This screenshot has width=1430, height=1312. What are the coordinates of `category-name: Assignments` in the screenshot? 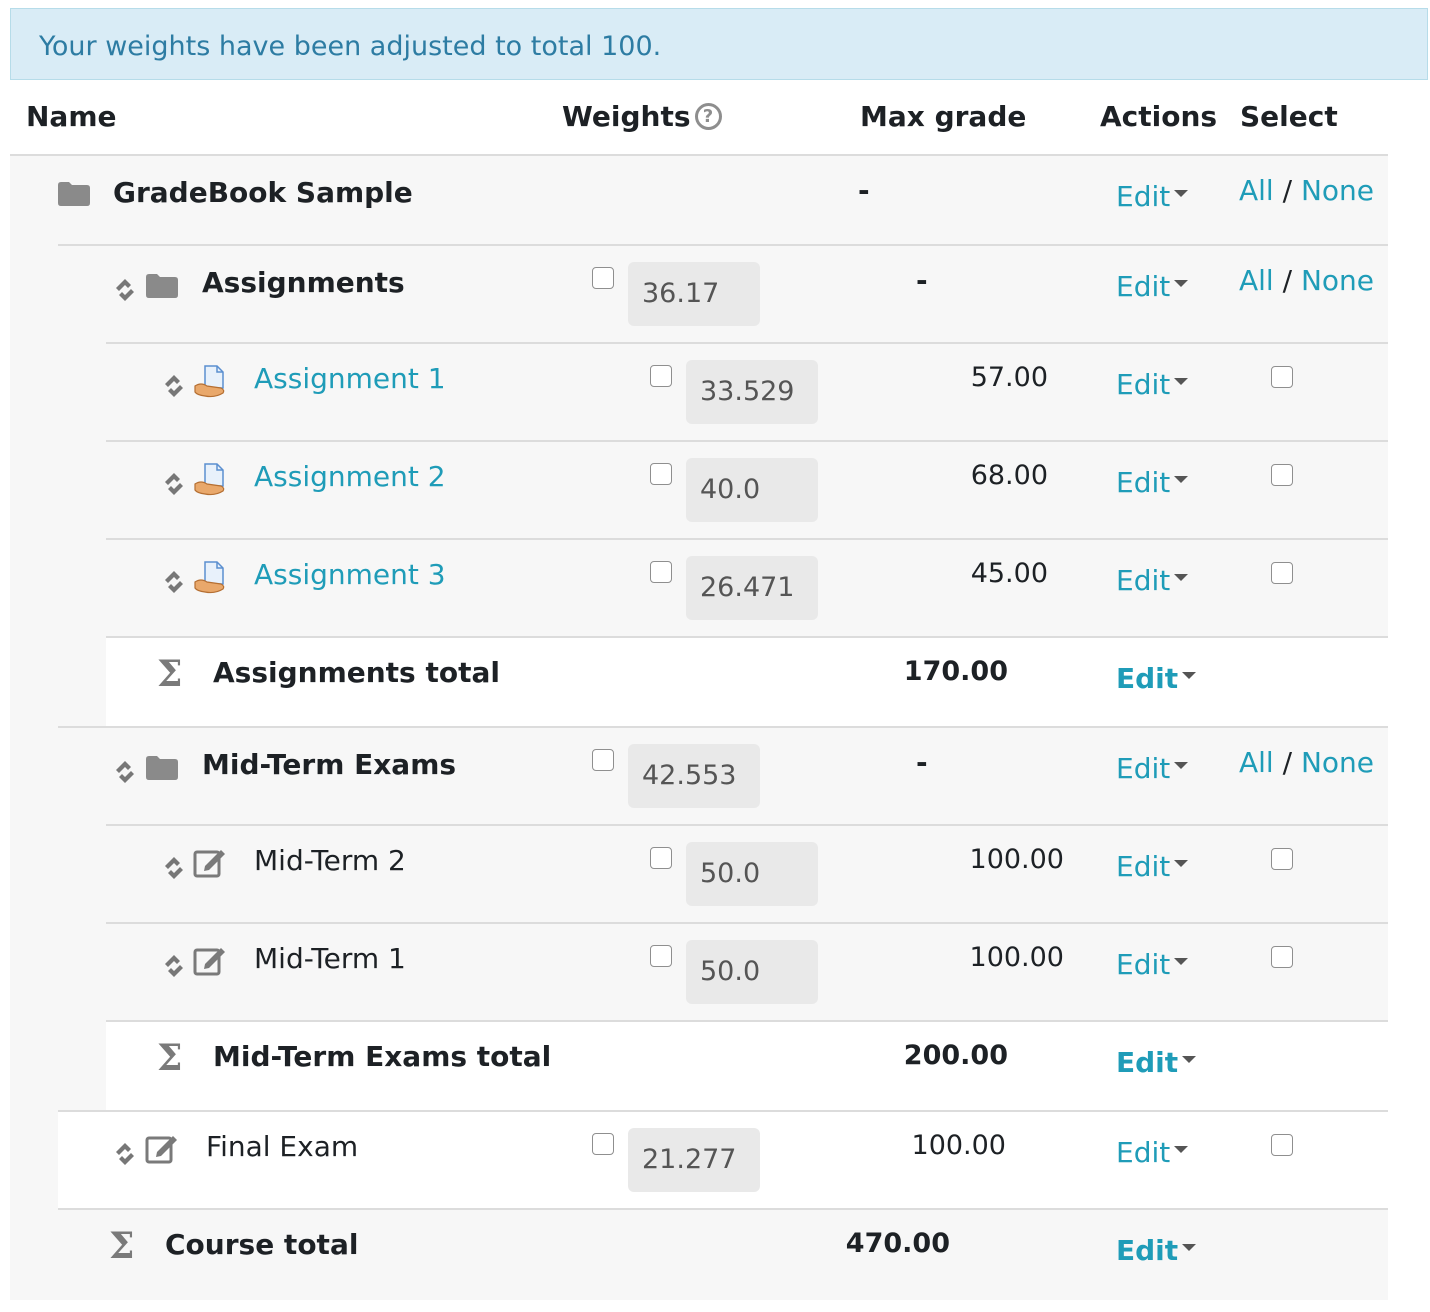 It's located at (303, 282).